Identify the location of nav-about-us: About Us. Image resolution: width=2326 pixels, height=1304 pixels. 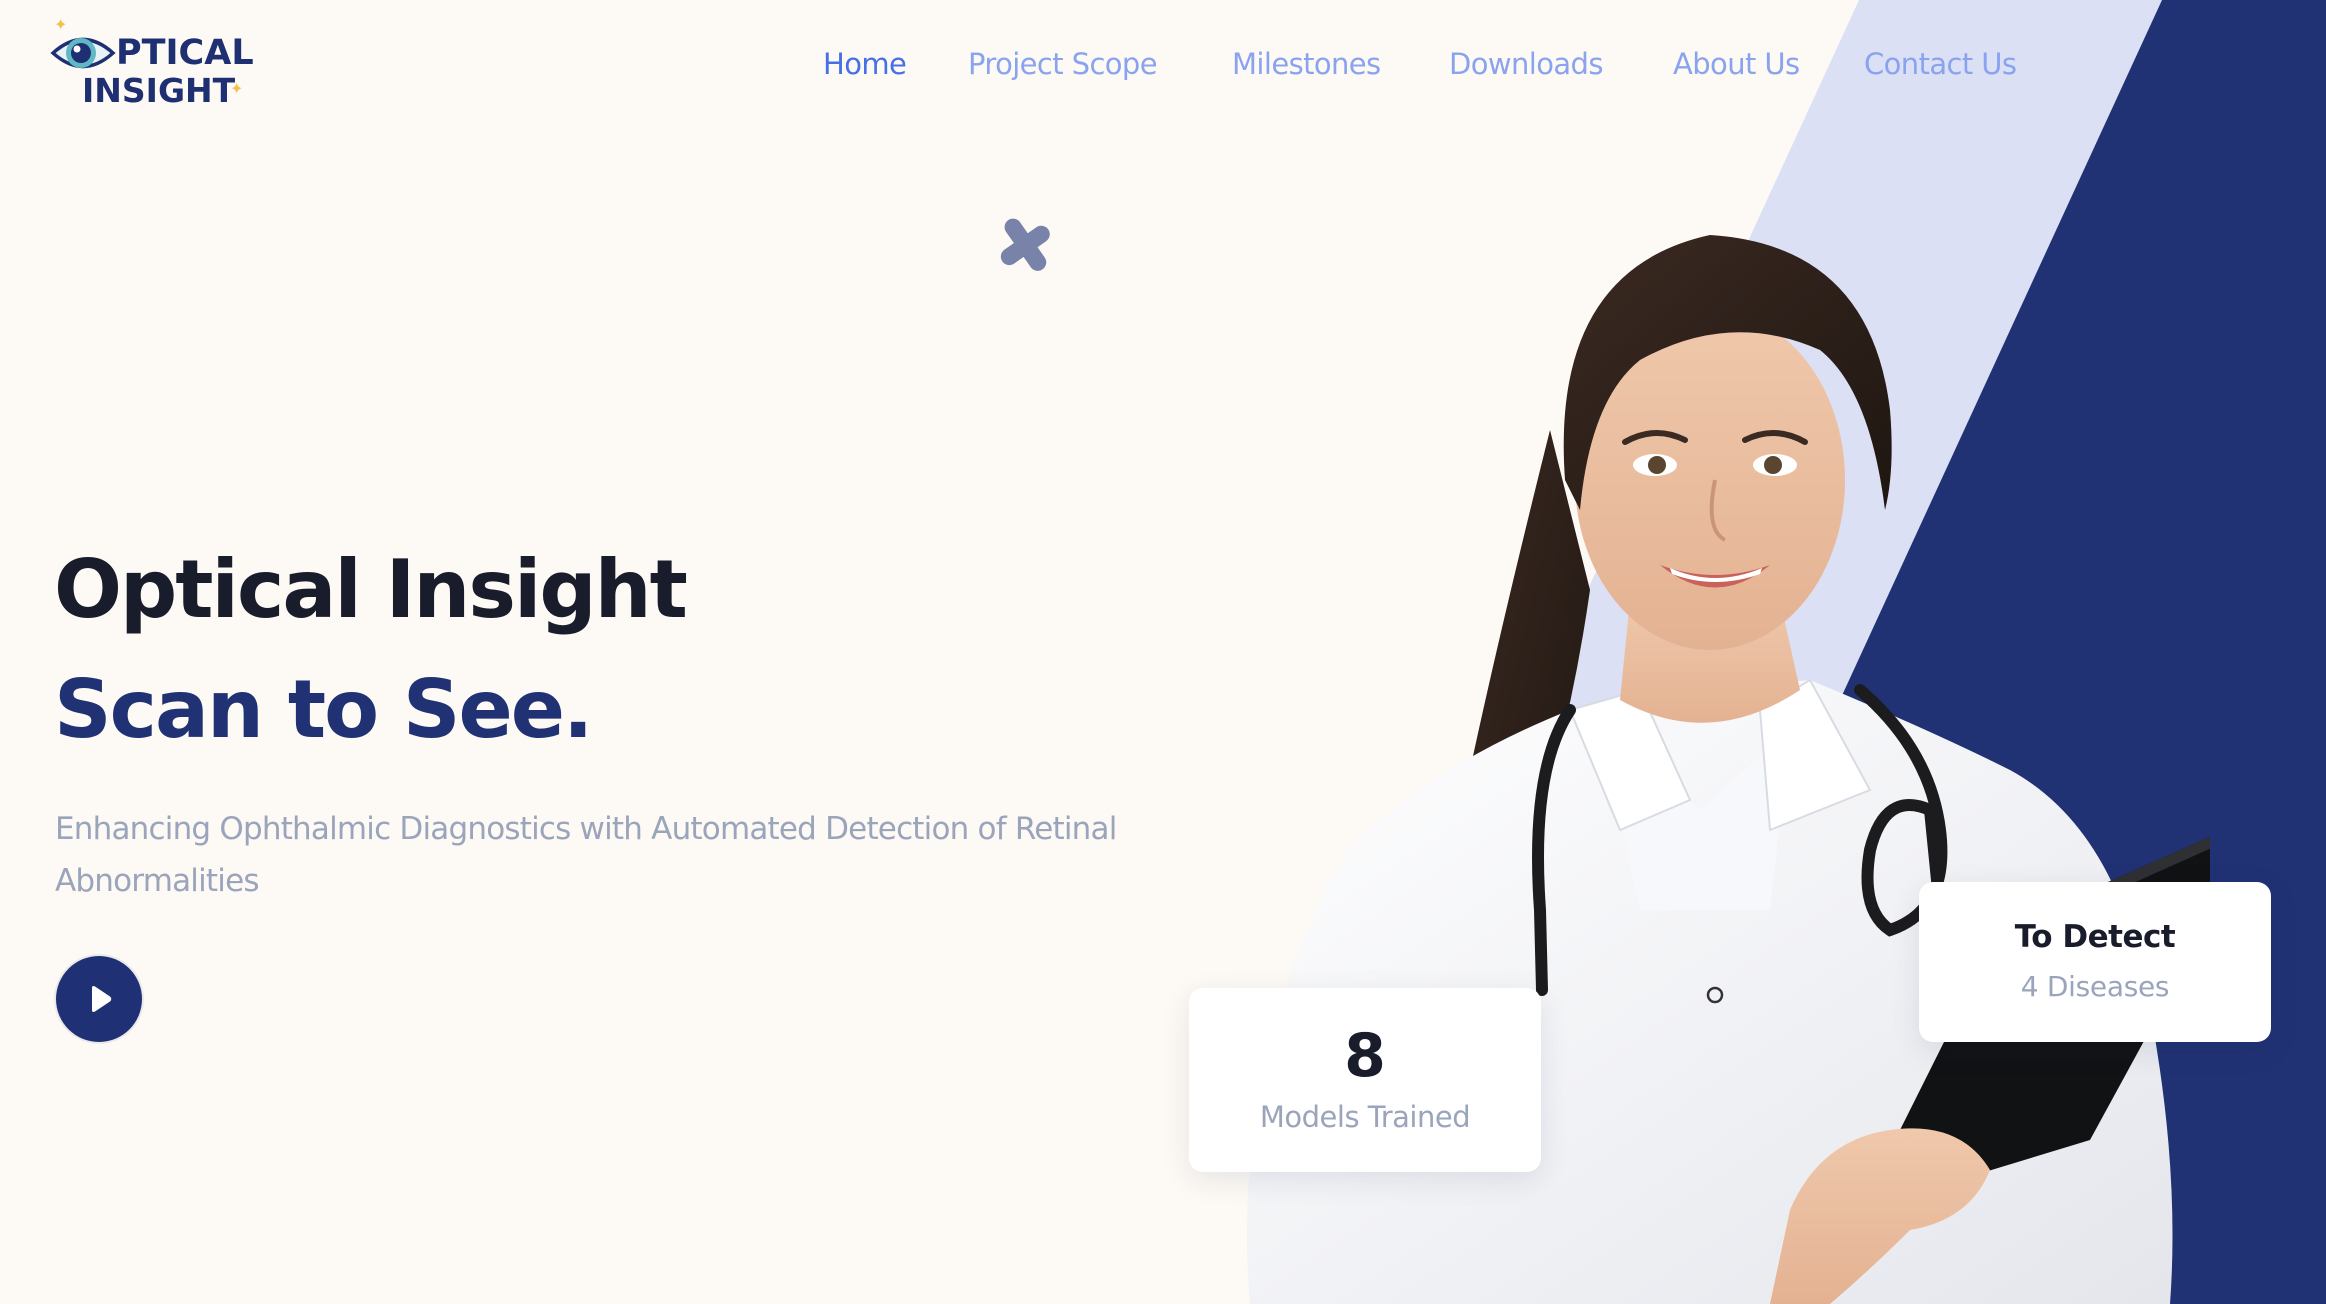
(1736, 64).